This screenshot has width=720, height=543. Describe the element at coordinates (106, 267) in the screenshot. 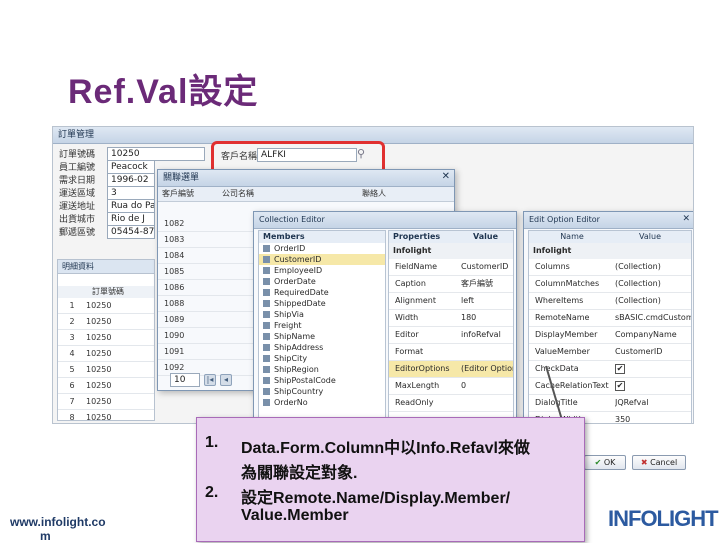

I see `detail-tab: 明細資料` at that location.